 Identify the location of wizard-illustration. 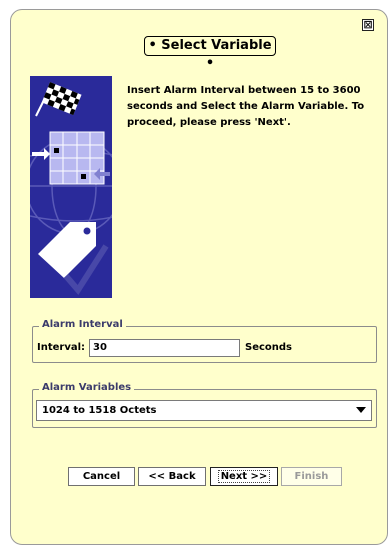
(71, 187).